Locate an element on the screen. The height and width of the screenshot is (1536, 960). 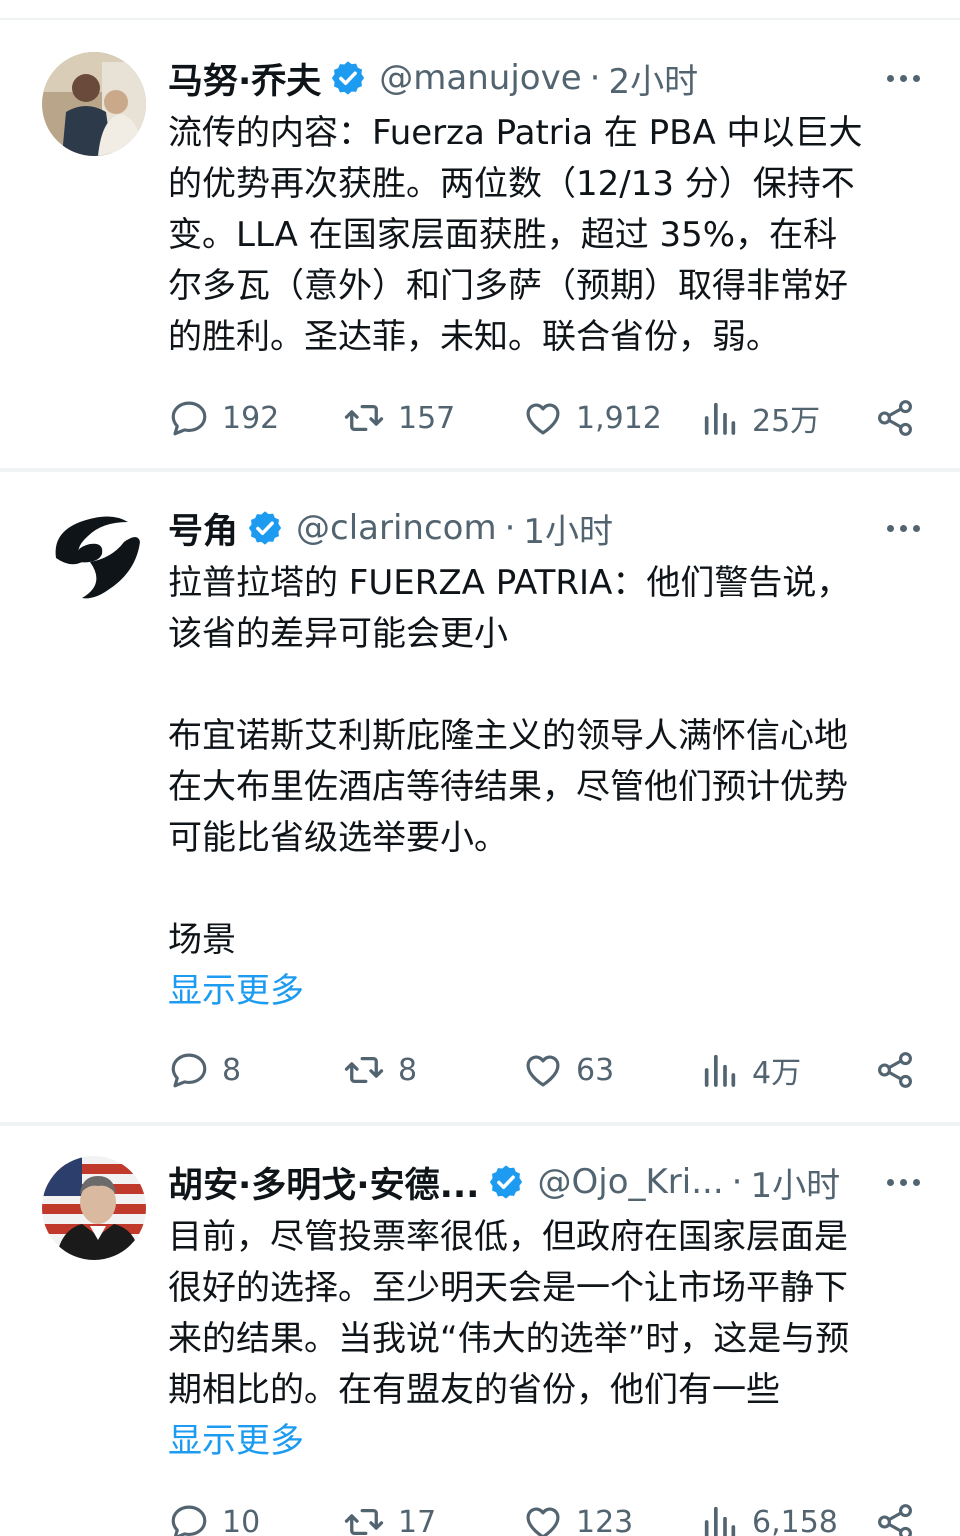
tweet-actions: 8 8 63 4万 is located at coordinates (542, 1070).